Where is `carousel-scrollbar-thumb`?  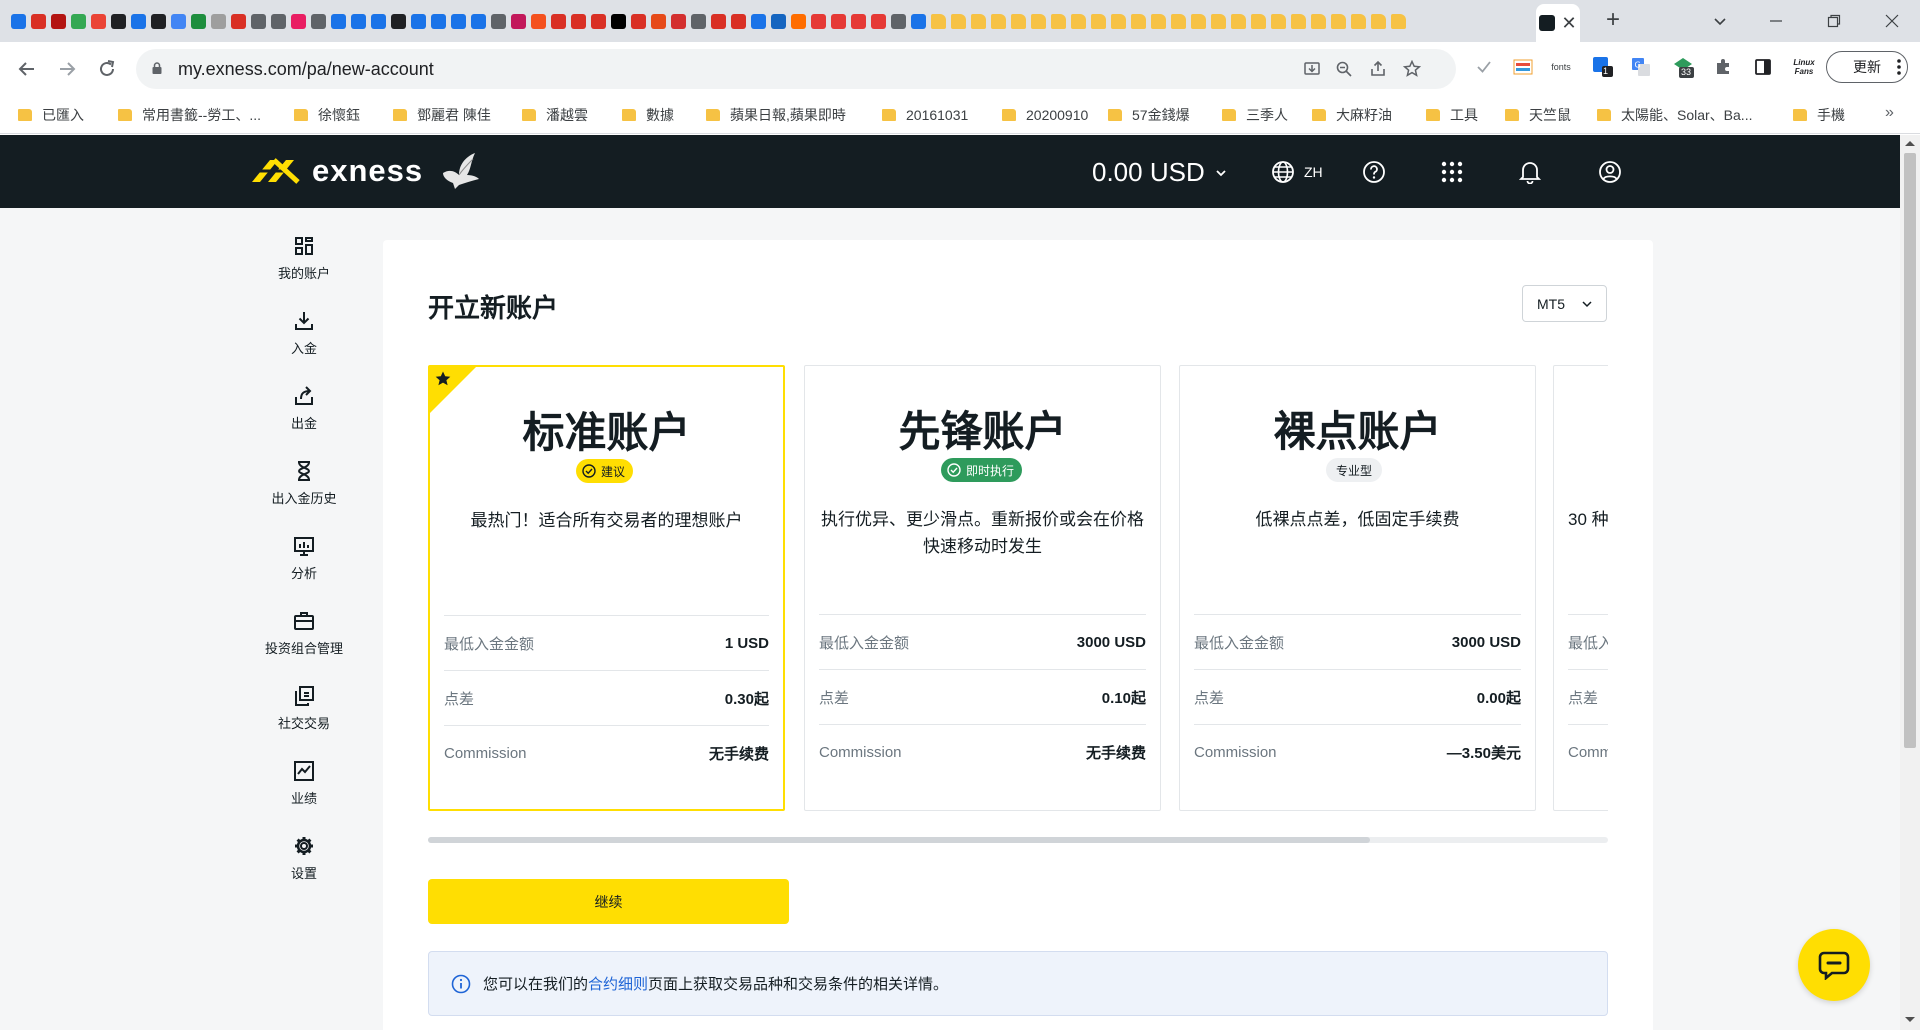 carousel-scrollbar-thumb is located at coordinates (899, 840).